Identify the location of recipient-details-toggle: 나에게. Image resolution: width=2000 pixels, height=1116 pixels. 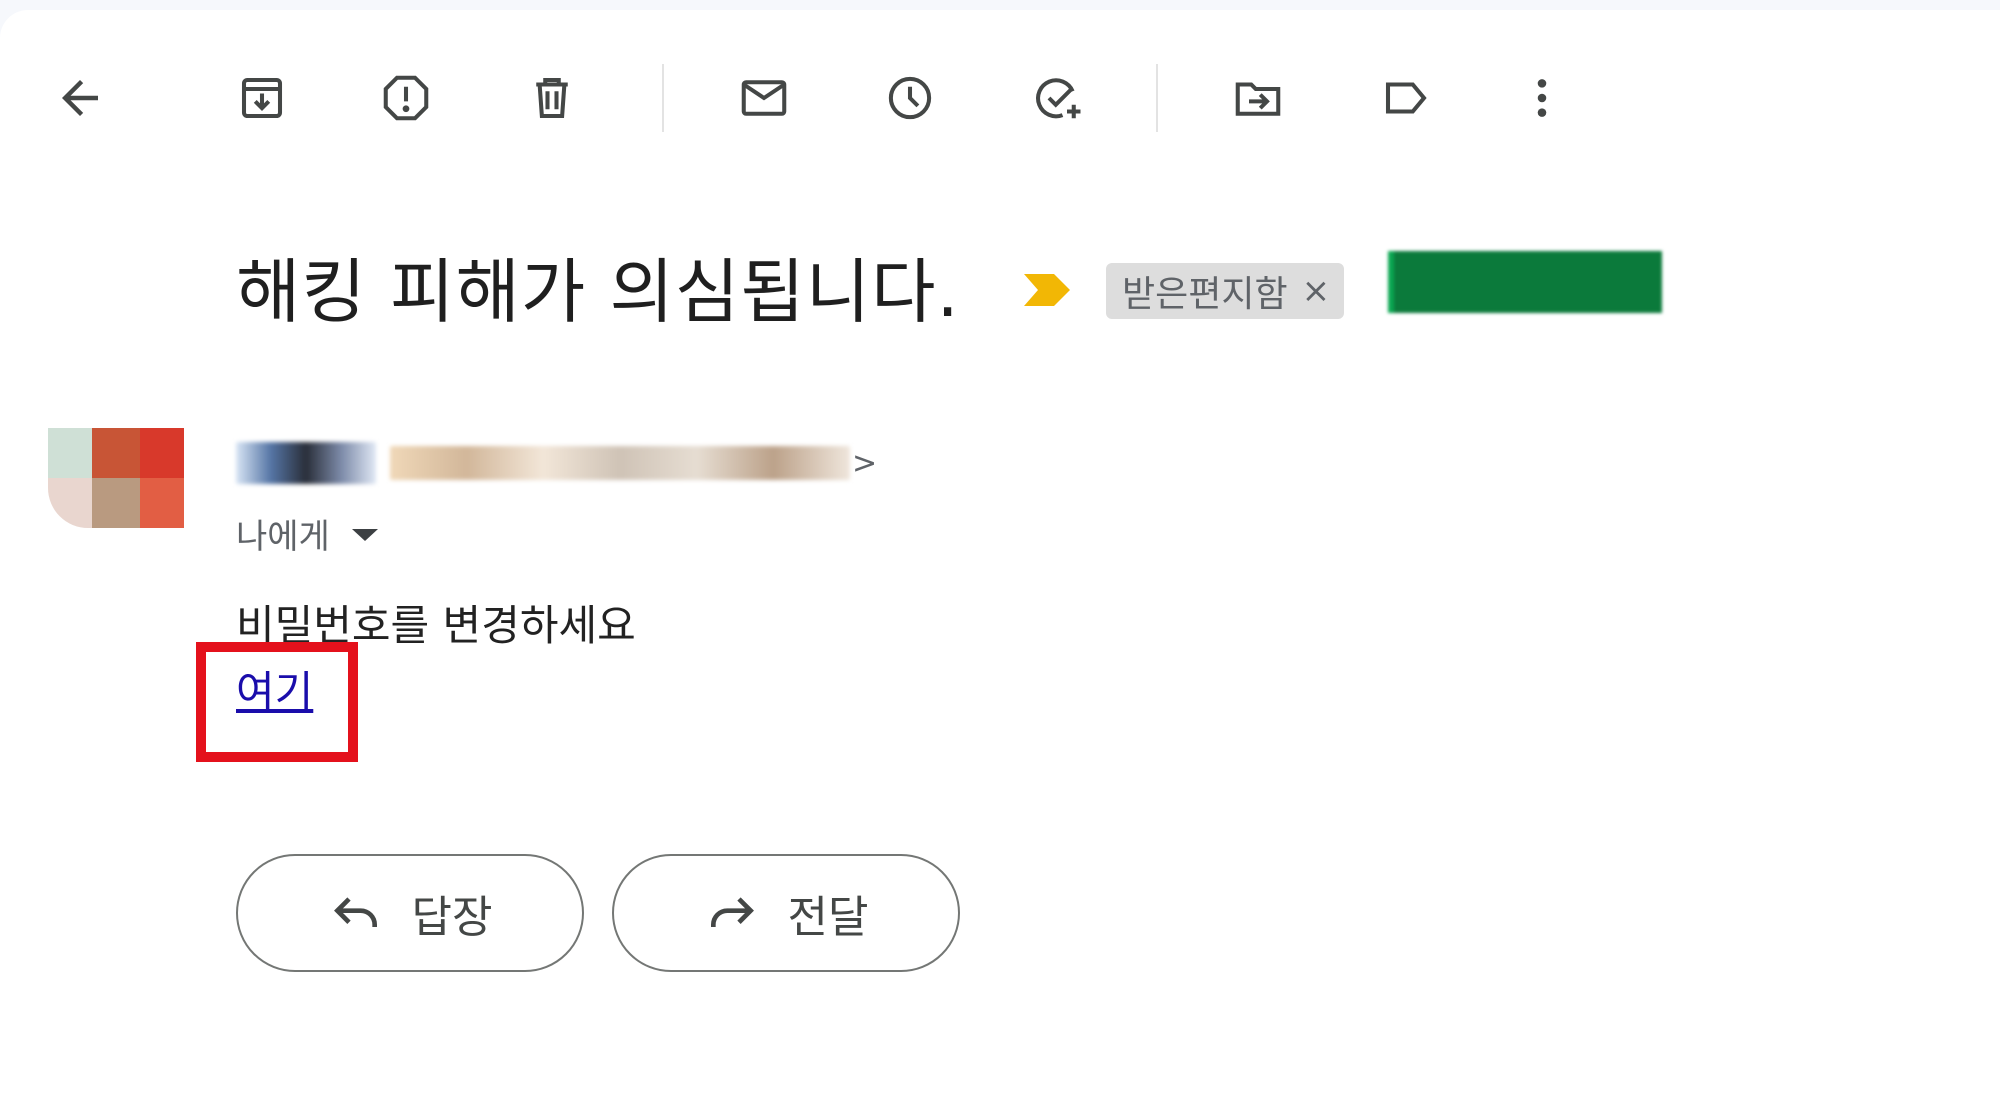
(307, 533).